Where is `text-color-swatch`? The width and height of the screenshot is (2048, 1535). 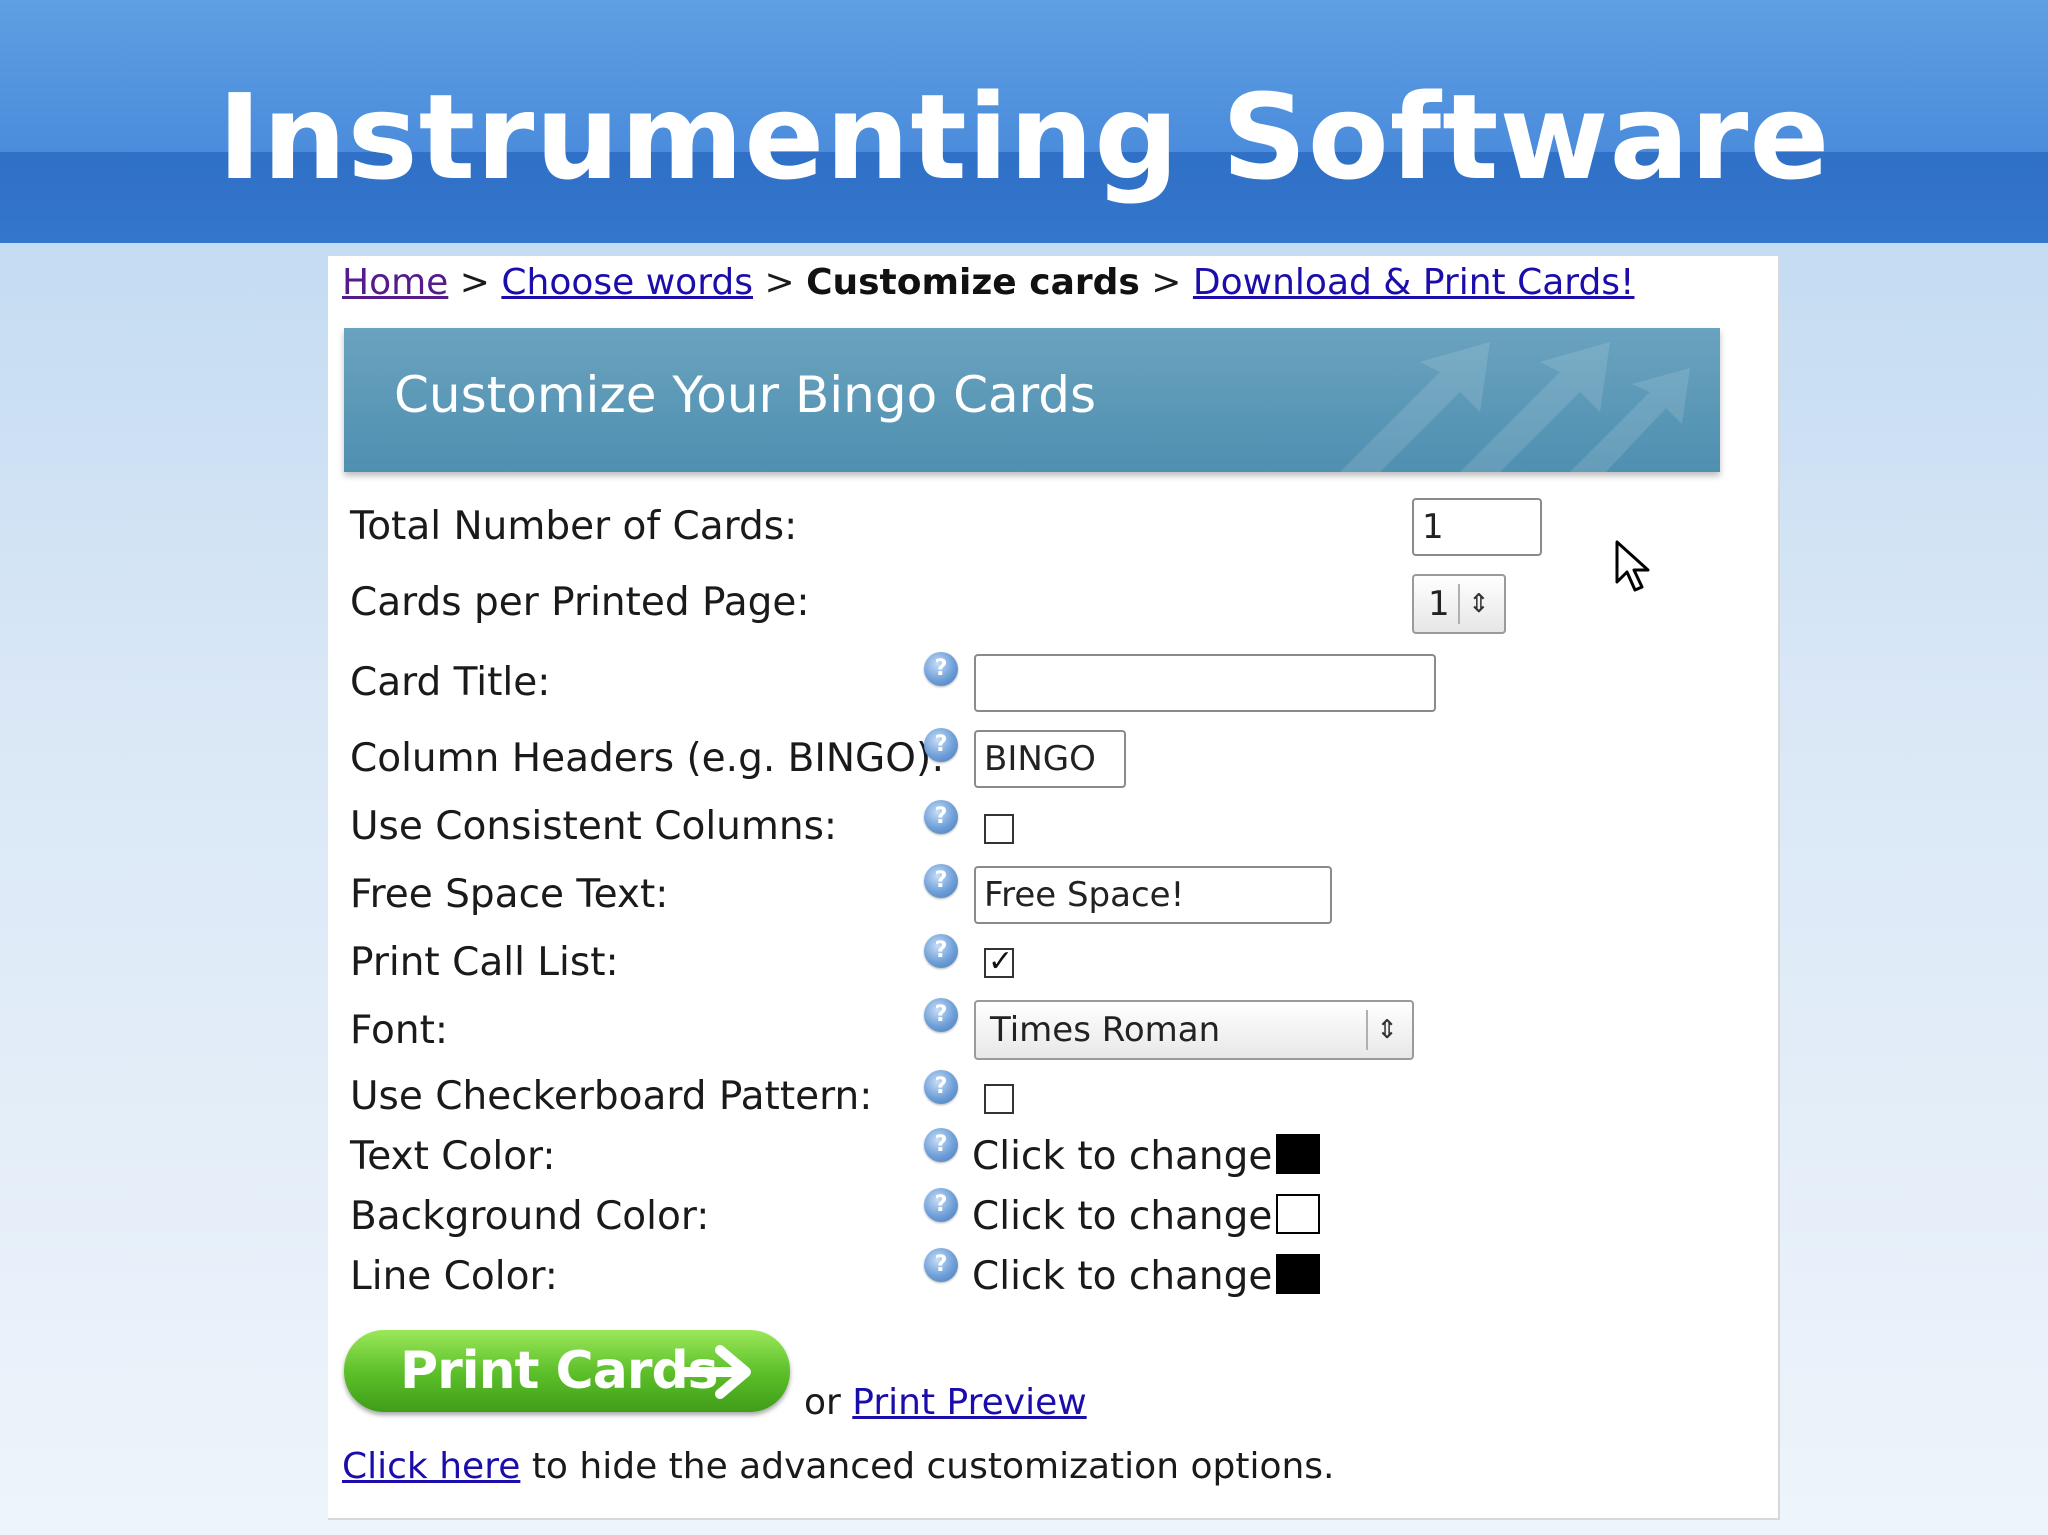
text-color-swatch is located at coordinates (1298, 1154).